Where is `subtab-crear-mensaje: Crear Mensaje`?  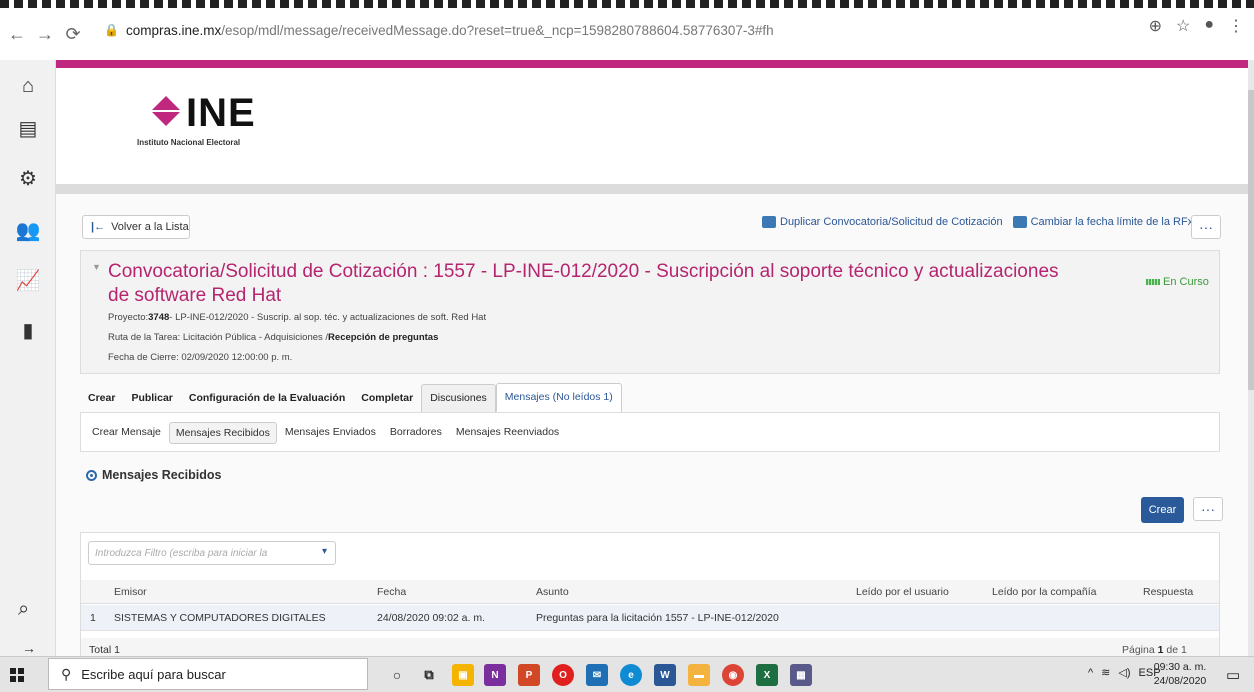
subtab-crear-mensaje: Crear Mensaje is located at coordinates (126, 433).